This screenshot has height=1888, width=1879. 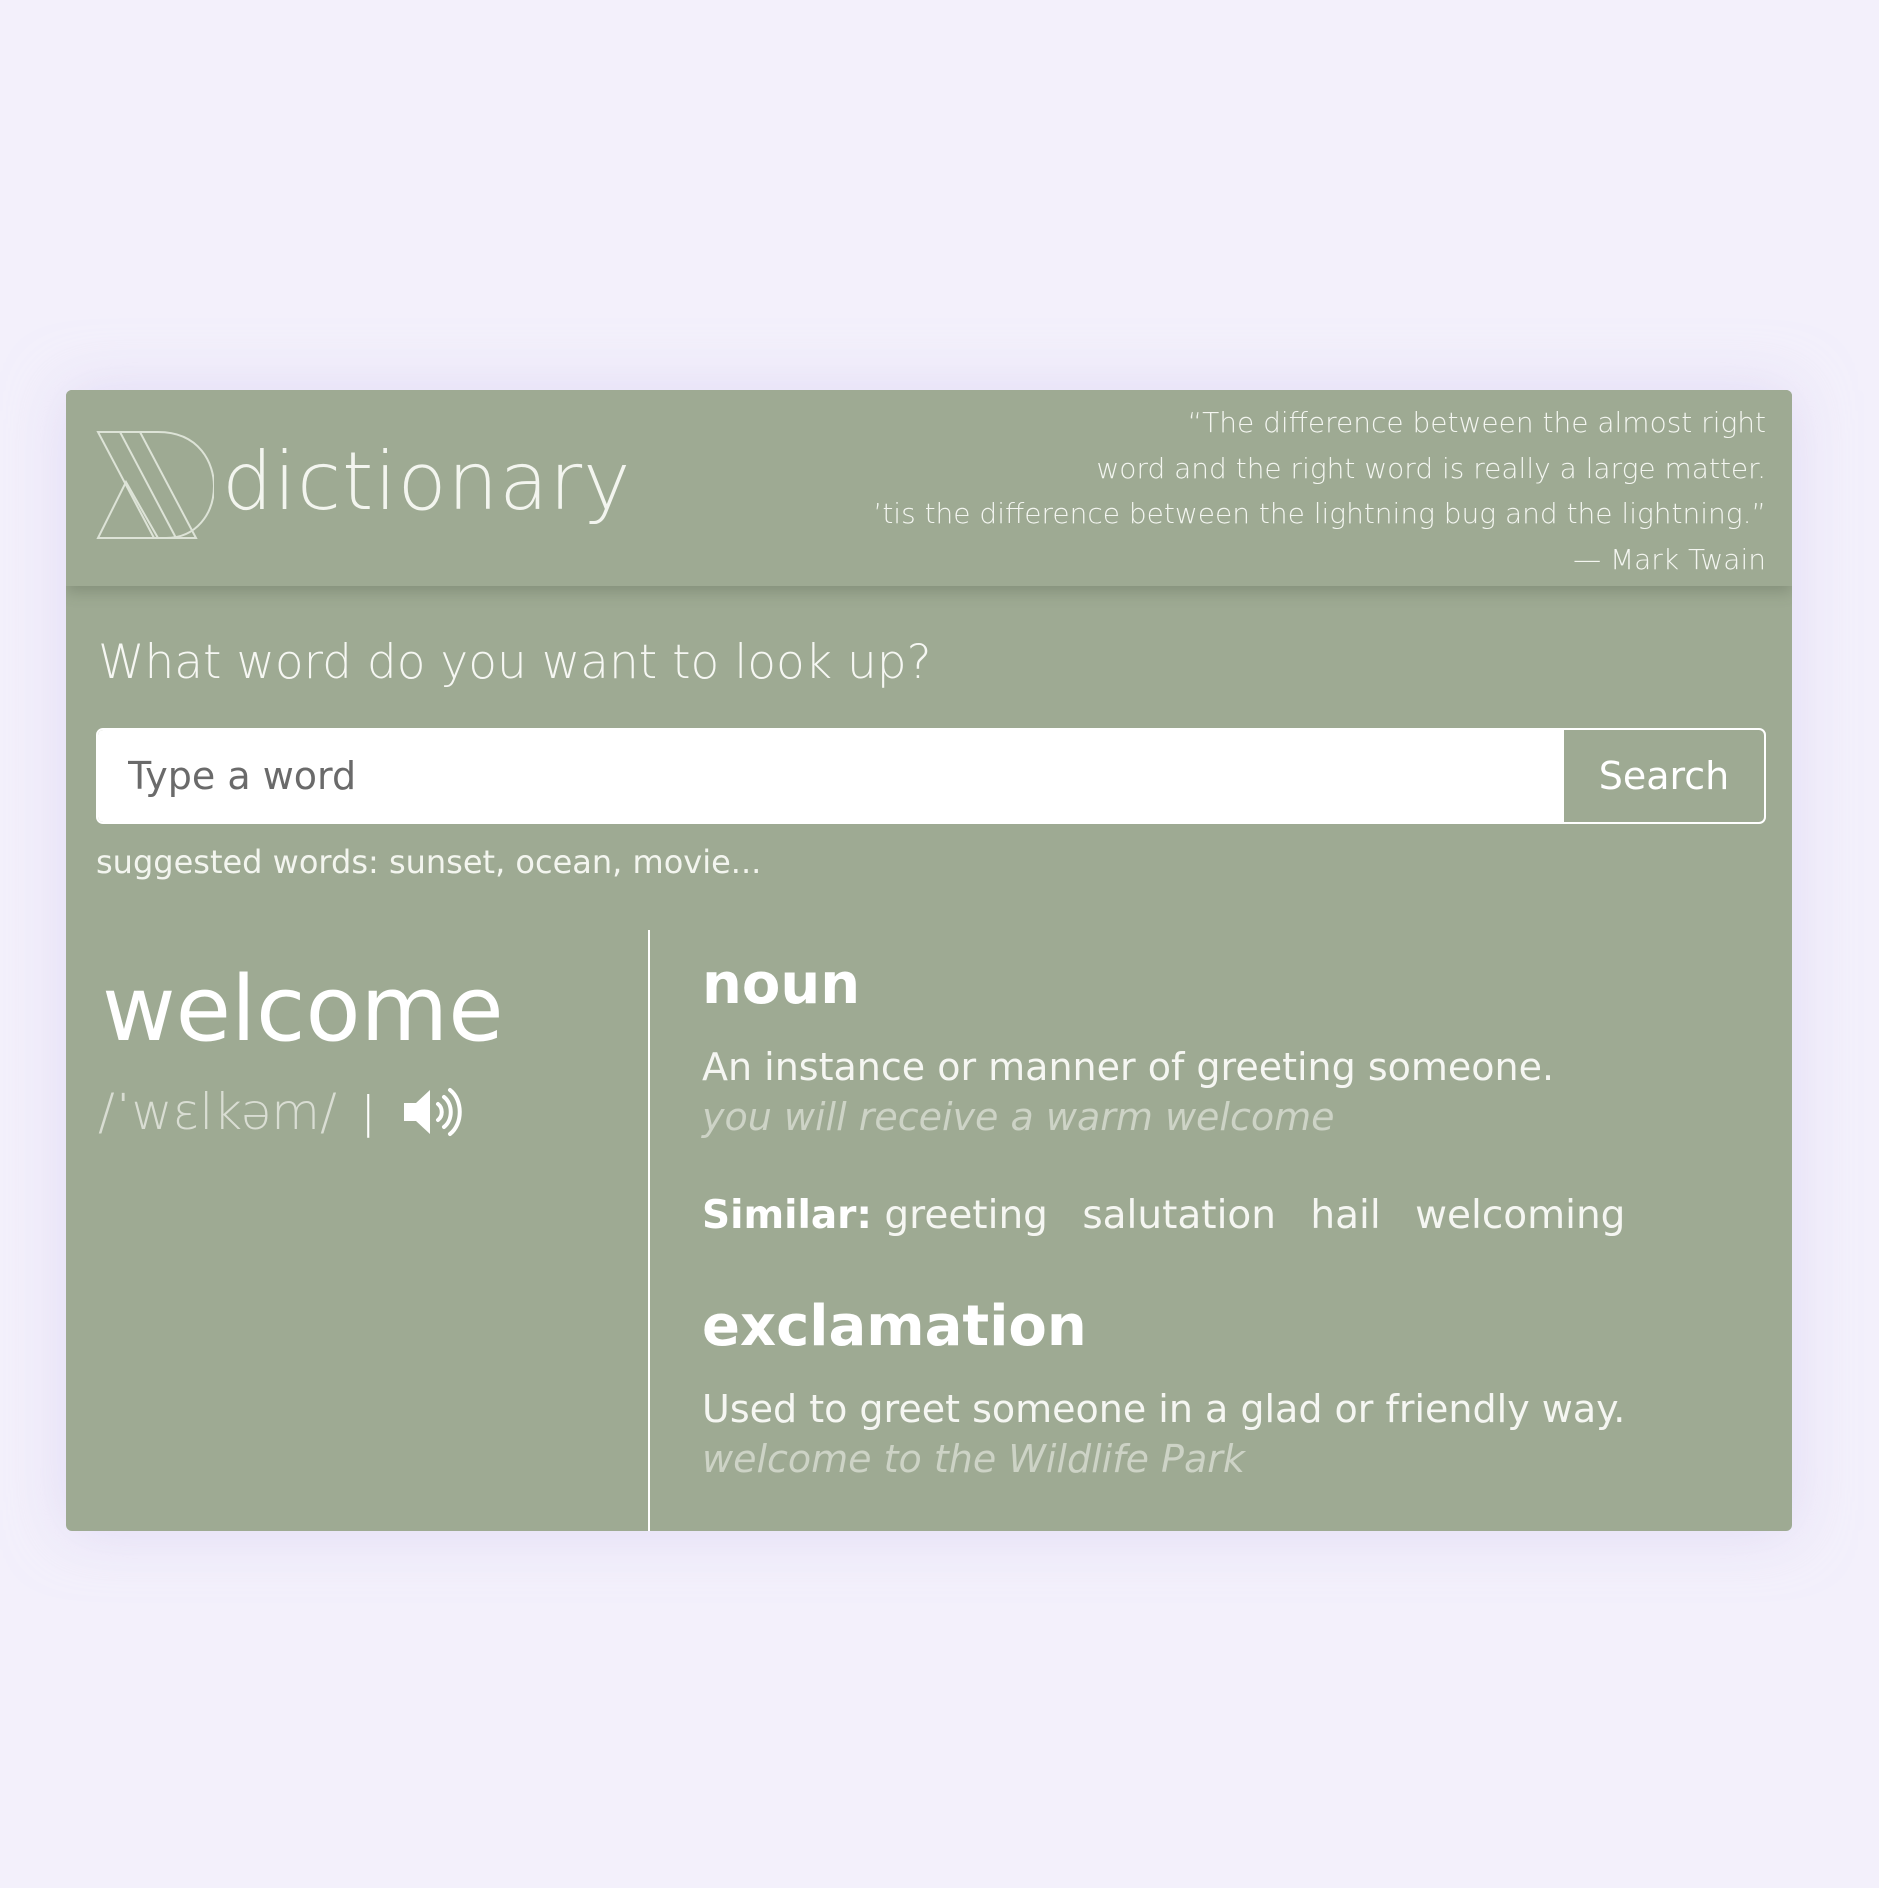 What do you see at coordinates (973, 1459) in the screenshot?
I see `example: welcome to the Wildlife Park` at bounding box center [973, 1459].